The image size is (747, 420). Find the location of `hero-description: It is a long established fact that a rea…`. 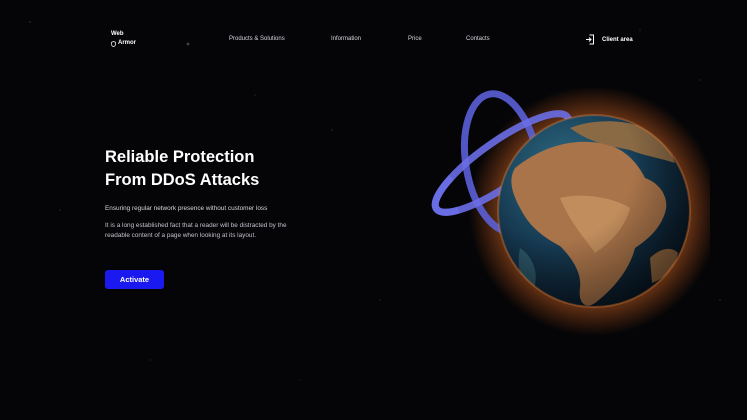

hero-description: It is a long established fact that a rea… is located at coordinates (196, 230).